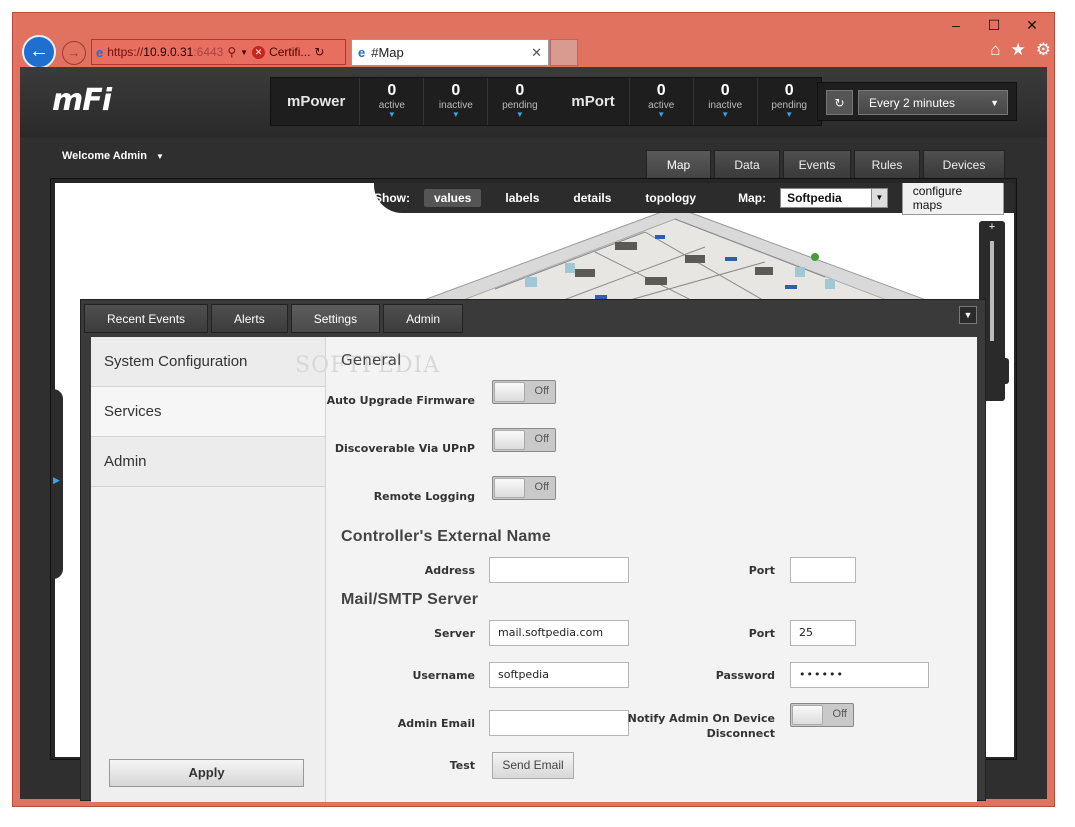 This screenshot has width=1075, height=827. I want to click on tab-alerts: Alerts, so click(249, 318).